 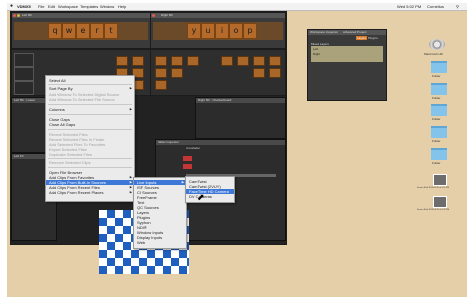 I want to click on menu-item-sort-page: Sort Page By, so click(x=61, y=88).